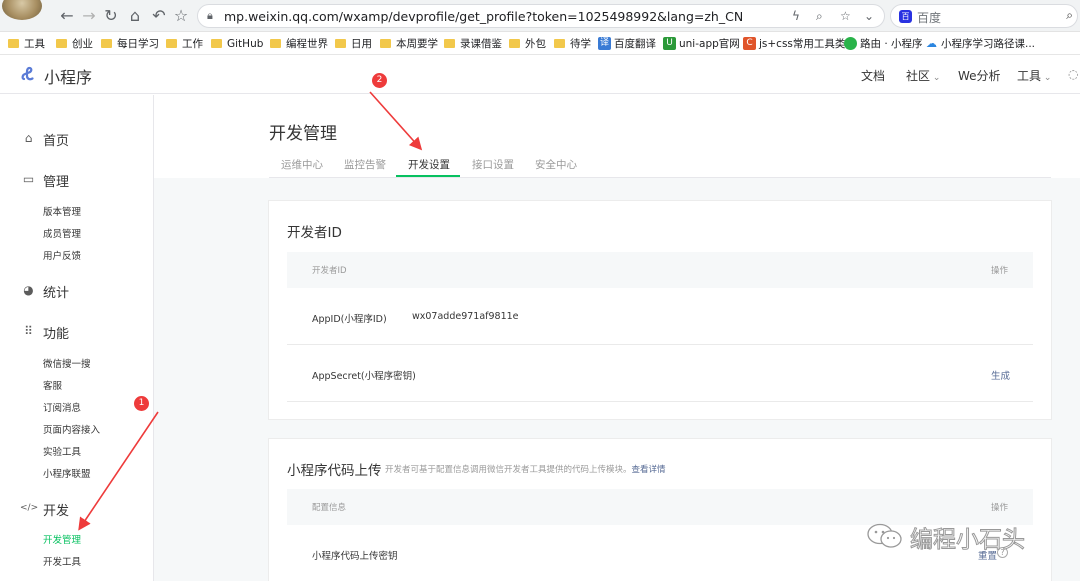 This screenshot has width=1080, height=581. What do you see at coordinates (1034, 75) in the screenshot?
I see `nav-tools: 工具 ⌄` at bounding box center [1034, 75].